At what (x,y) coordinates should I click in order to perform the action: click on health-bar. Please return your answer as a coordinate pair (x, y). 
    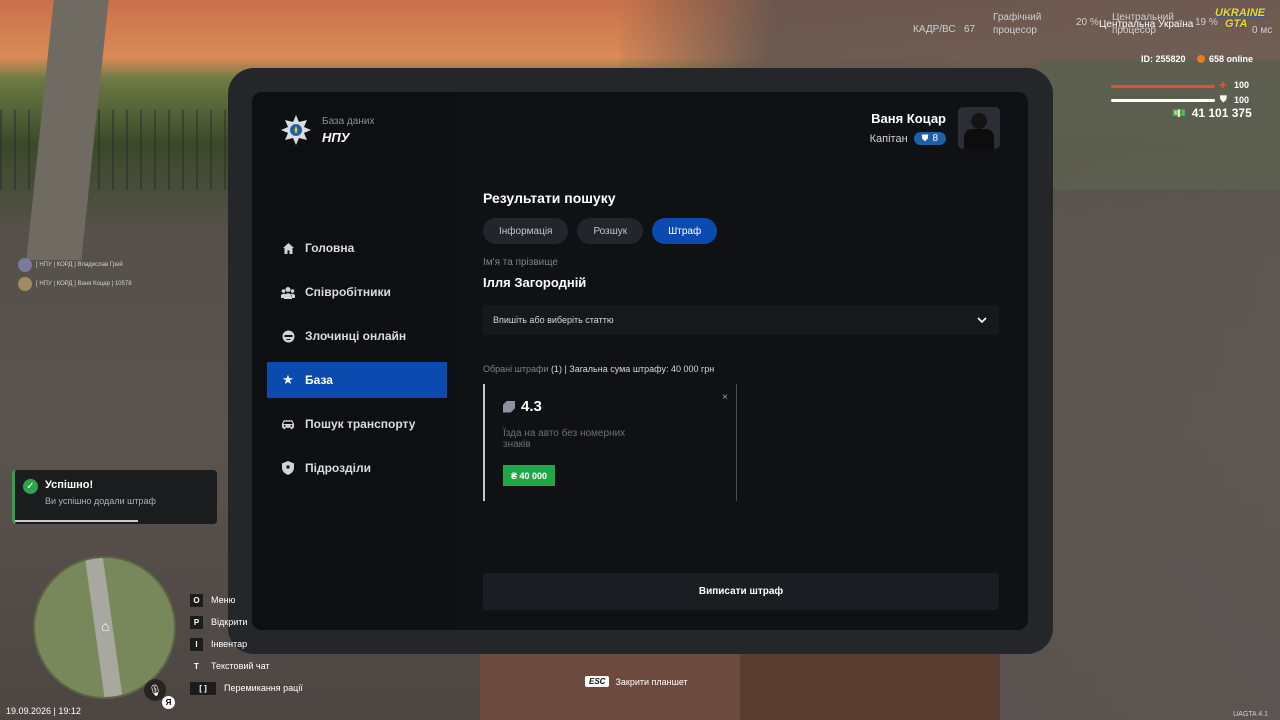
    Looking at the image, I should click on (1163, 86).